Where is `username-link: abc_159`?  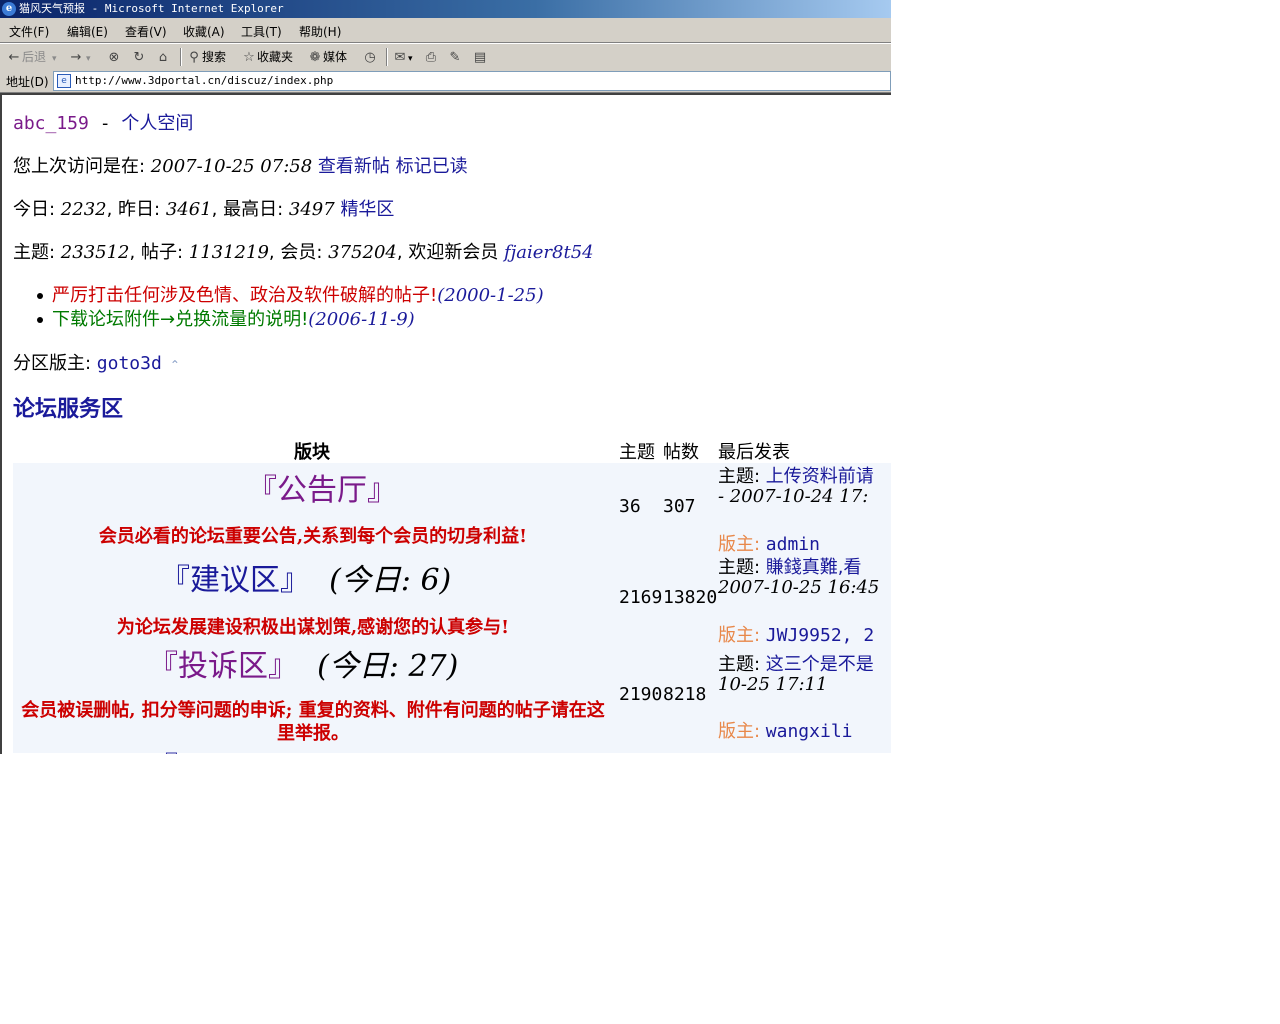 username-link: abc_159 is located at coordinates (51, 123).